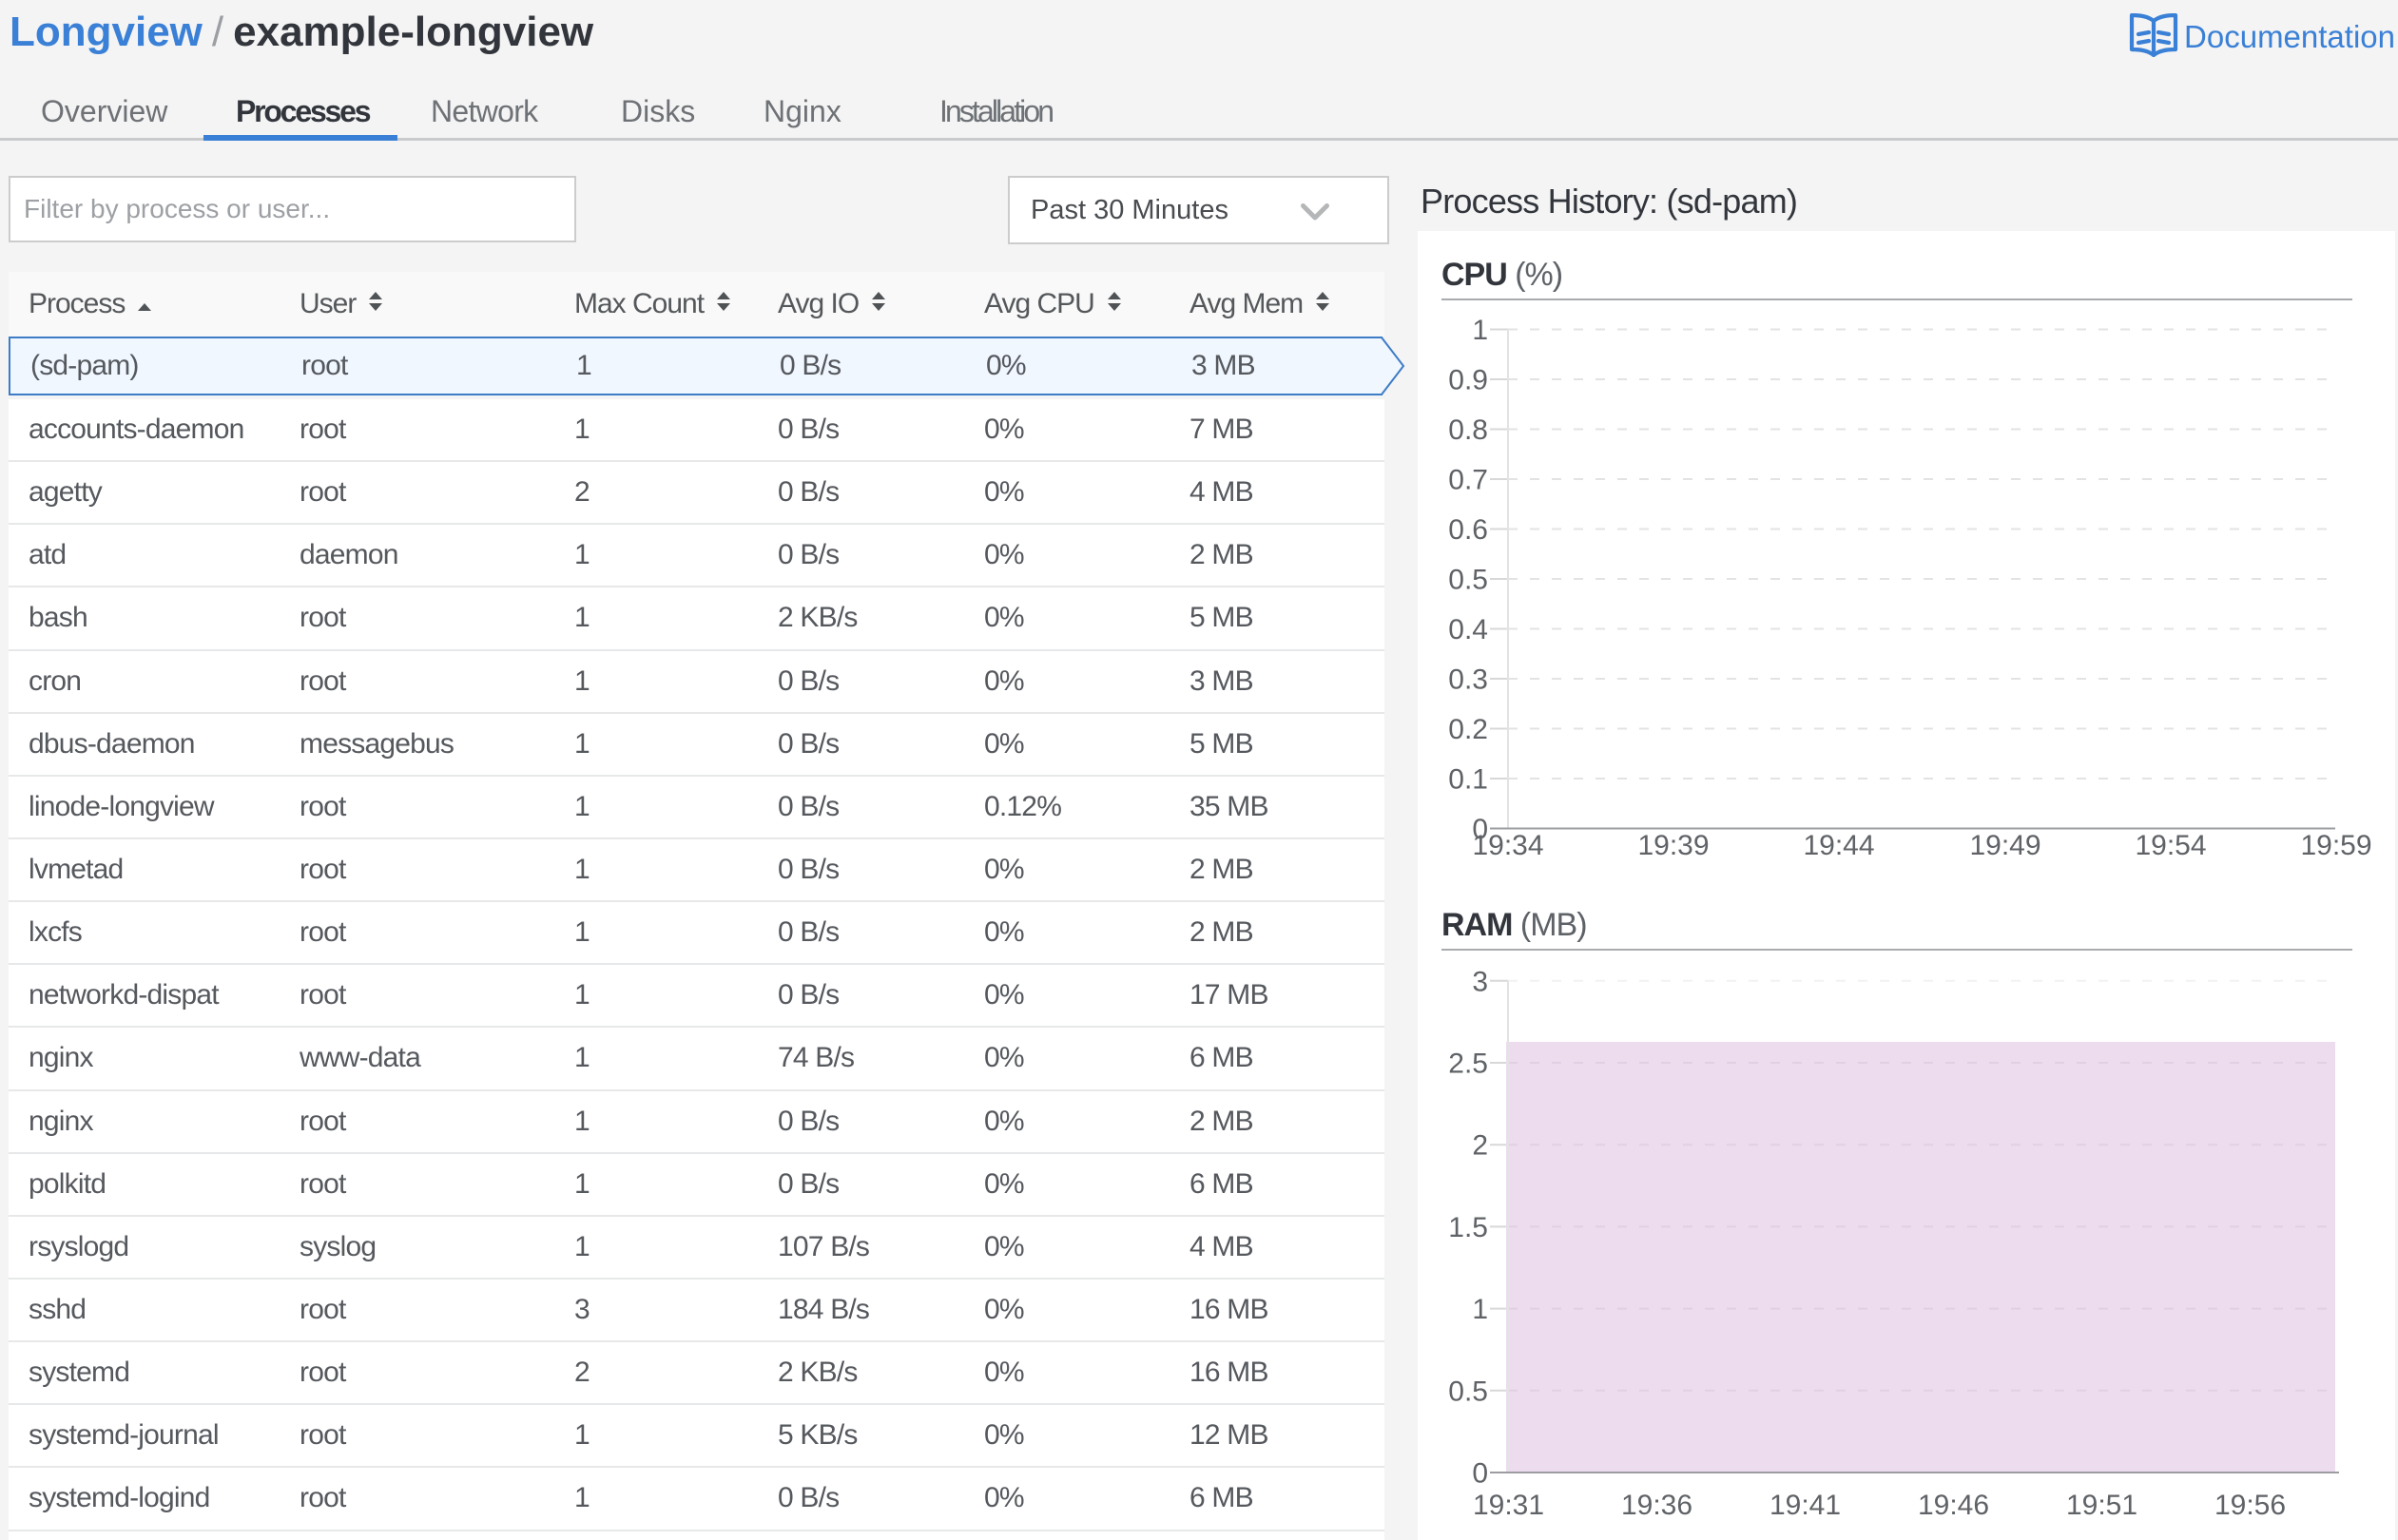 The image size is (2398, 1540). I want to click on svg-text: 19:34, so click(1507, 845).